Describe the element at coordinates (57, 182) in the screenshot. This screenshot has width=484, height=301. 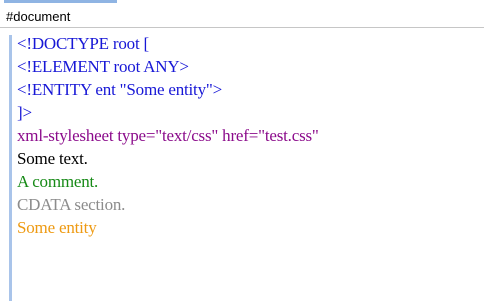
I see `comment-node-line: A comment.` at that location.